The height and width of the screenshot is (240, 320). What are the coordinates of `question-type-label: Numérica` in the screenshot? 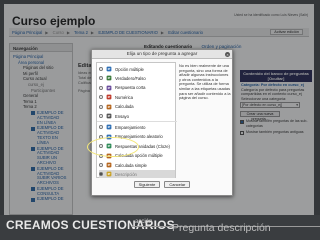 It's located at (124, 97).